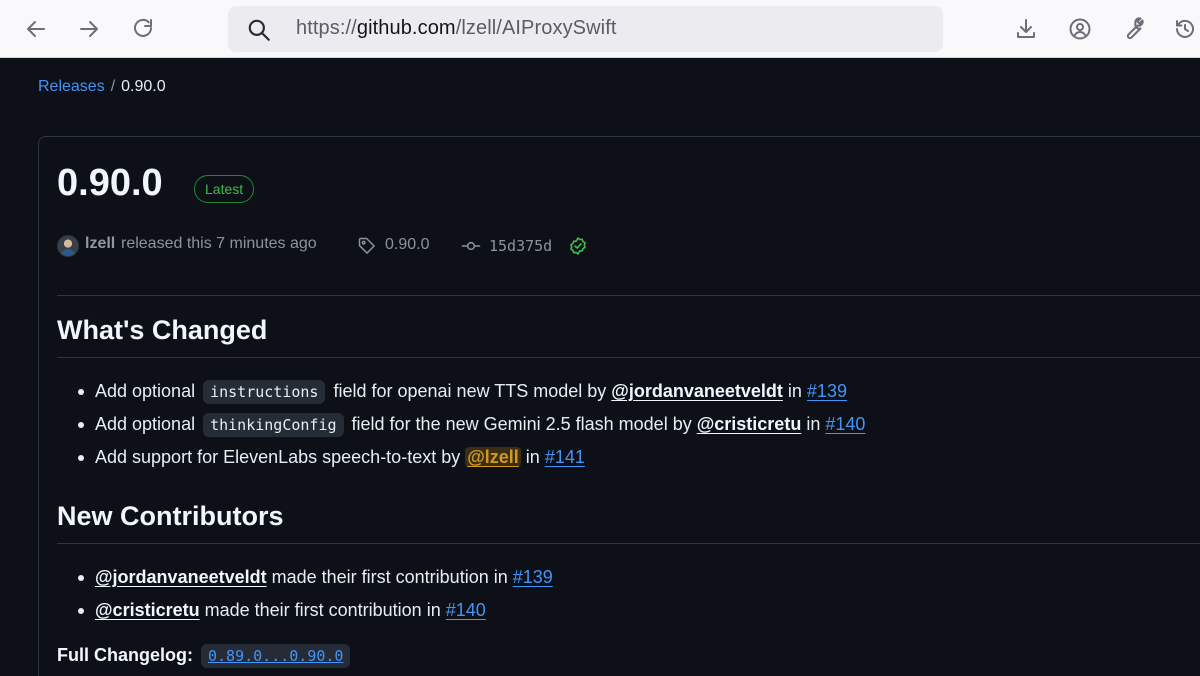 Image resolution: width=1200 pixels, height=676 pixels. Describe the element at coordinates (493, 457) in the screenshot. I see `user-mention-link-self: @lzell` at that location.